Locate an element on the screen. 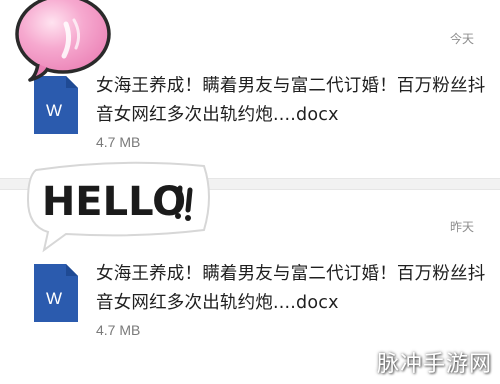 This screenshot has width=500, height=384. message-timestamp: 今天 is located at coordinates (461, 39).